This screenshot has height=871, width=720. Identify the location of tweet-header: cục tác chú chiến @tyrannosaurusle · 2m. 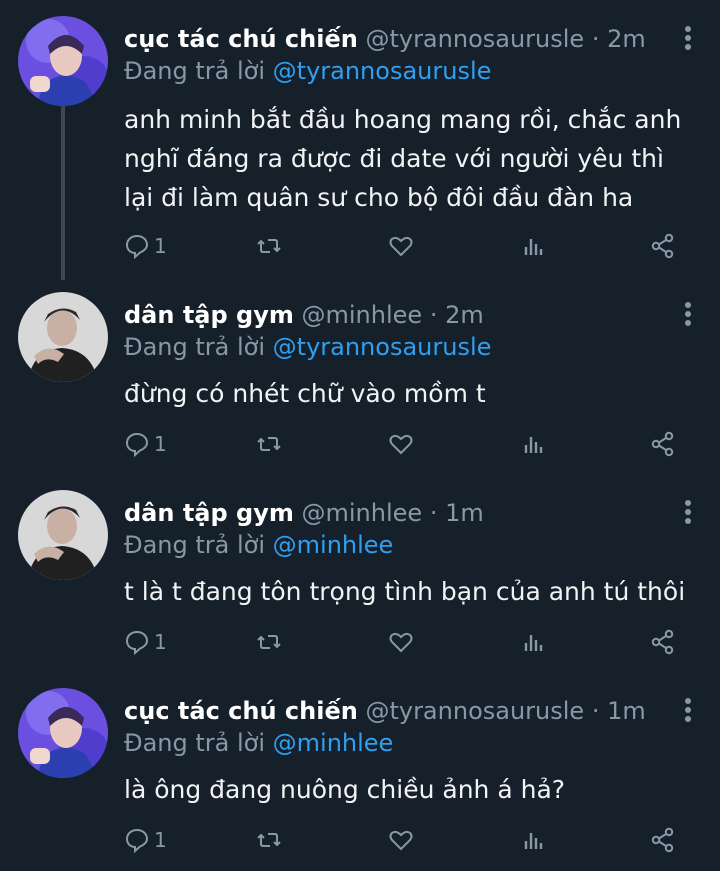
(392, 39).